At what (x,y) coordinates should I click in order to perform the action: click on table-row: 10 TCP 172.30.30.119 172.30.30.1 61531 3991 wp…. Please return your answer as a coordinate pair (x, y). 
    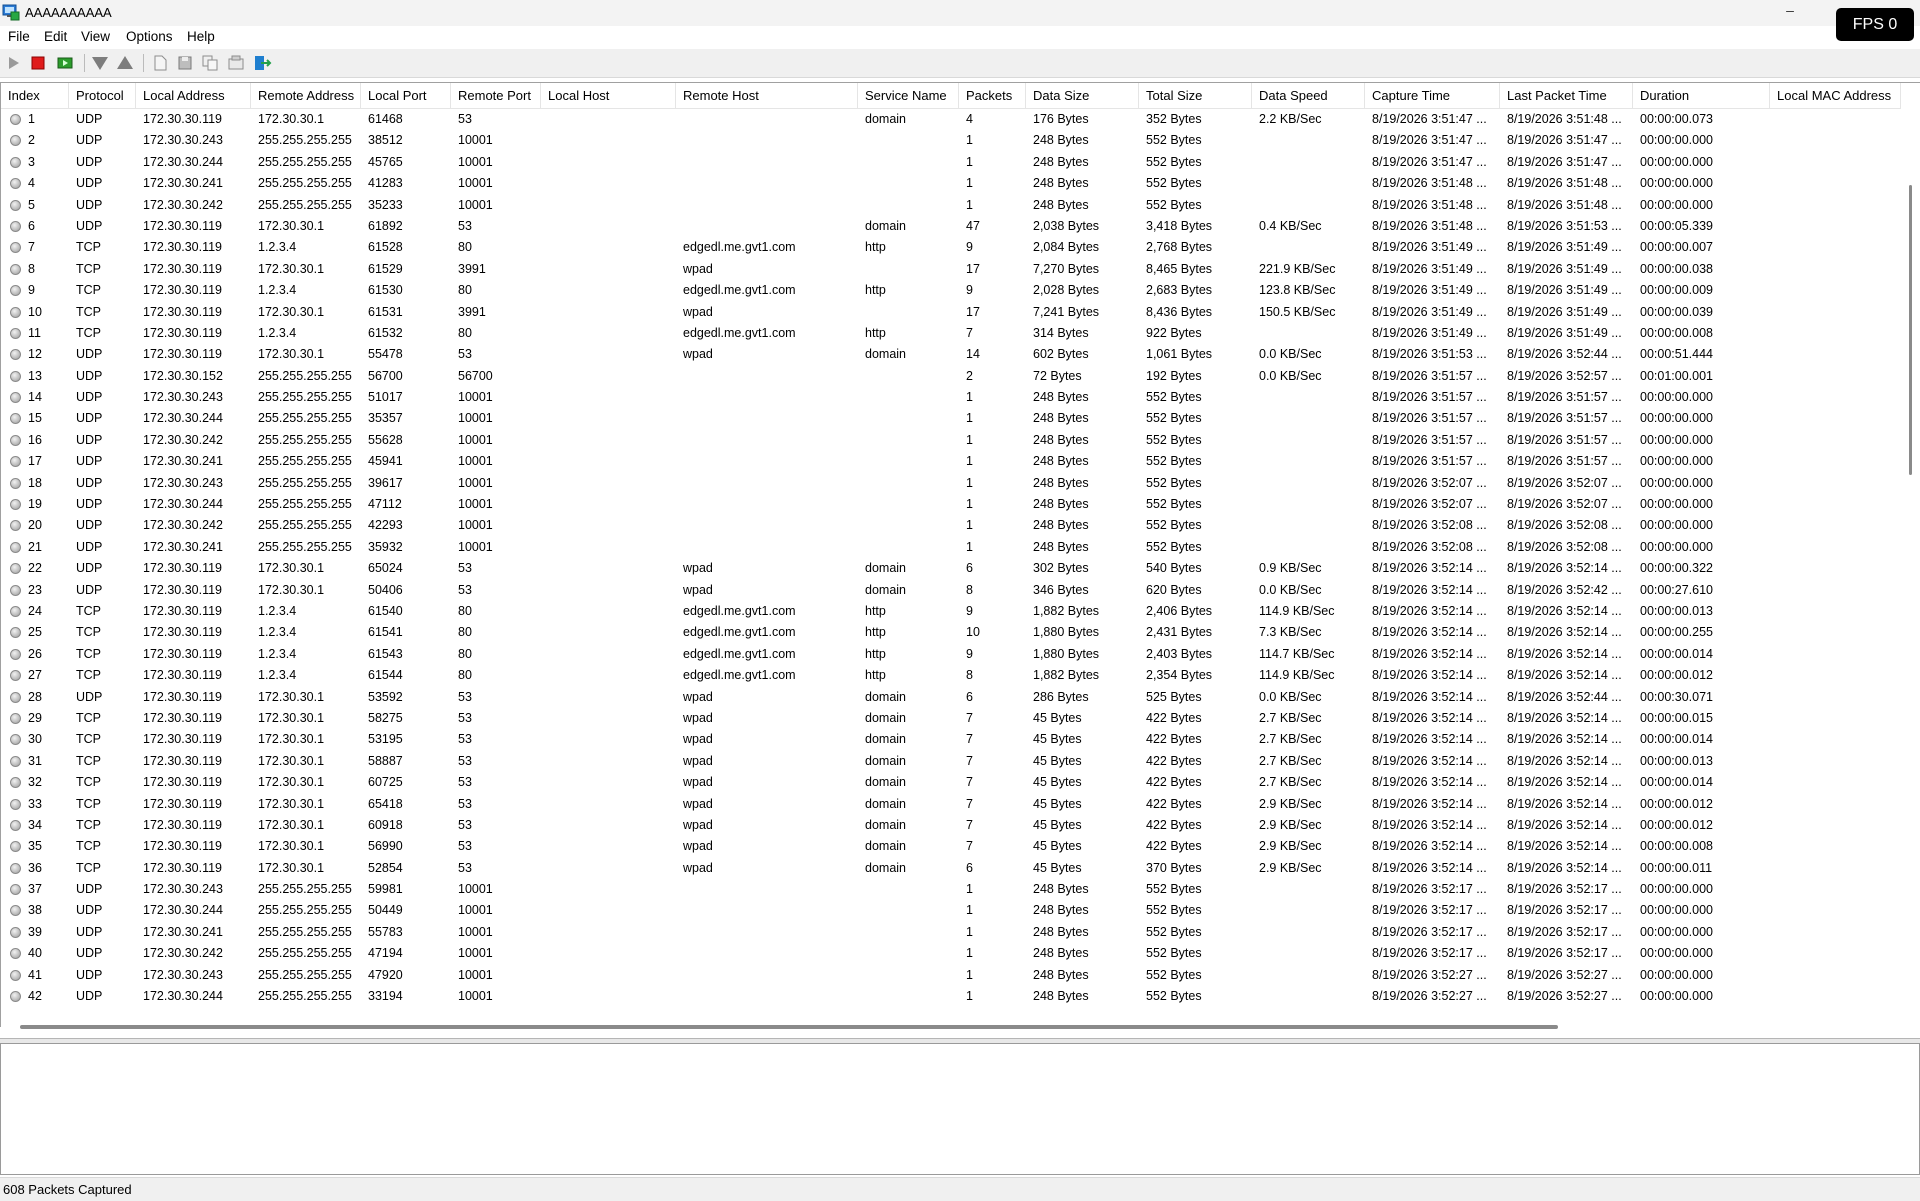
    Looking at the image, I should click on (951, 312).